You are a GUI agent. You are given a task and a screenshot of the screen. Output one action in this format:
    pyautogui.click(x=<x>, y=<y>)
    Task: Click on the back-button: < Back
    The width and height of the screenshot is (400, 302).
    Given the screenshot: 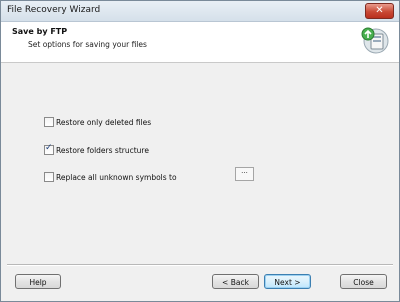 What is the action you would take?
    pyautogui.click(x=235, y=281)
    